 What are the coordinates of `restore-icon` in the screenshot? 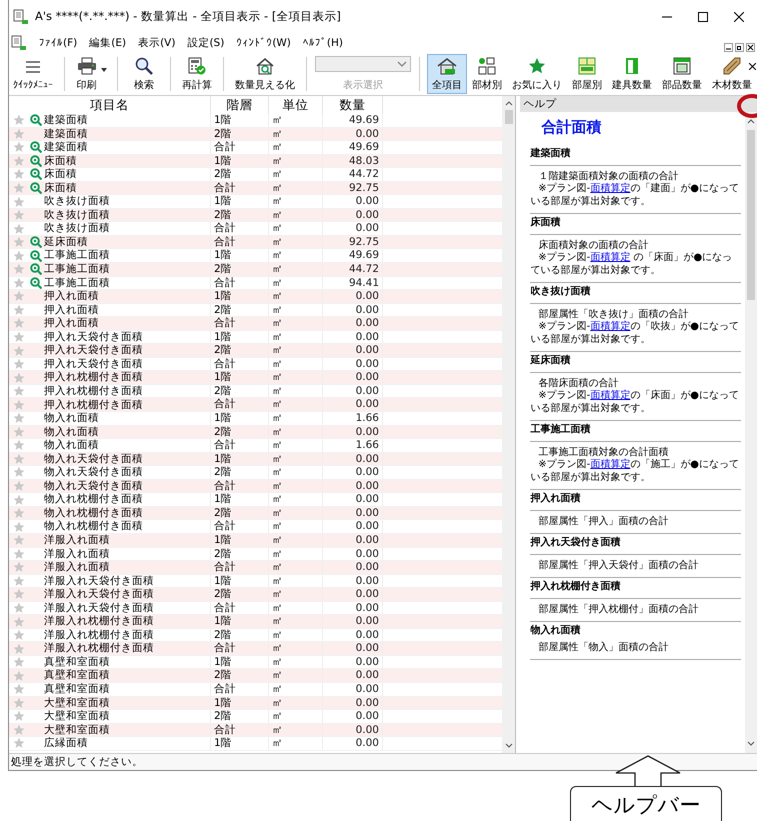 It's located at (739, 47).